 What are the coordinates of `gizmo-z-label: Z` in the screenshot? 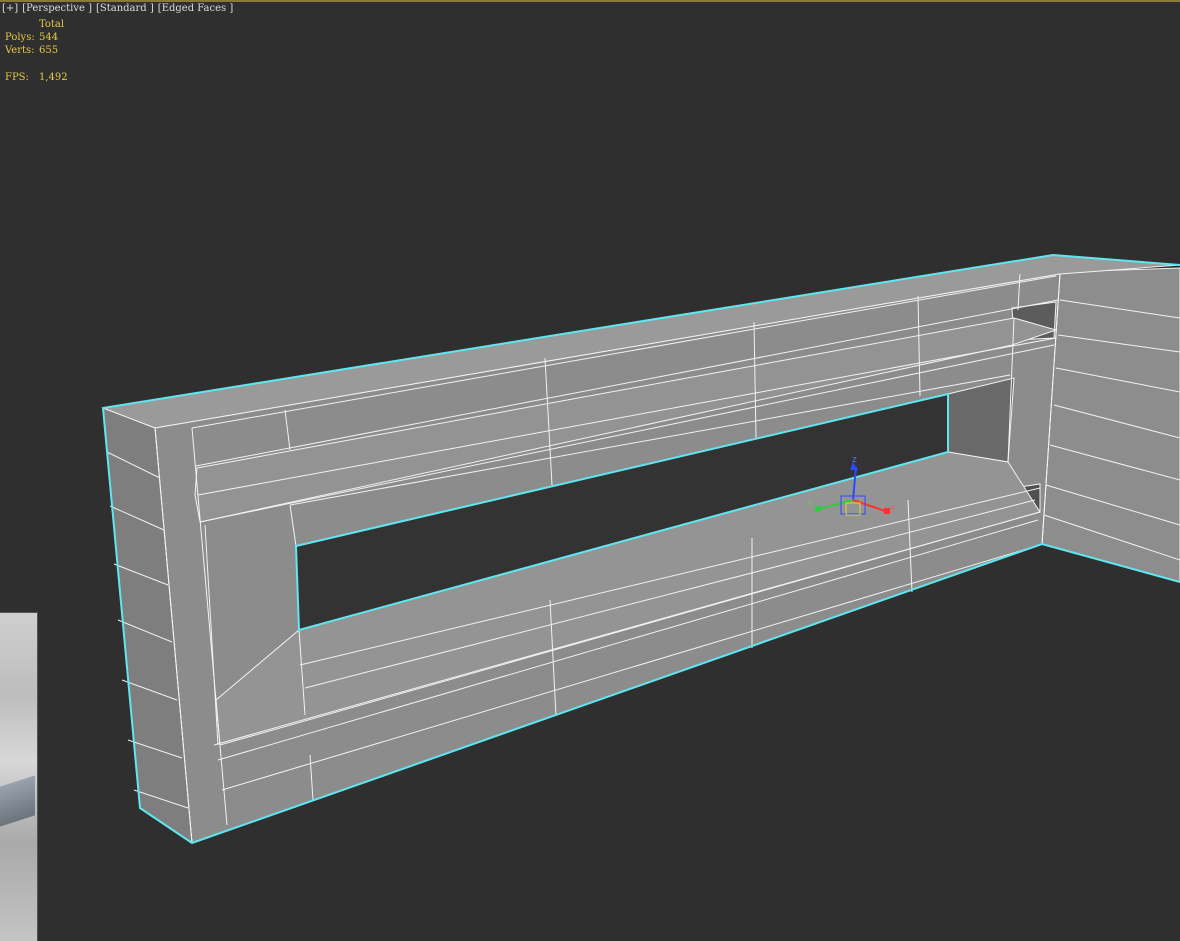 It's located at (854, 460).